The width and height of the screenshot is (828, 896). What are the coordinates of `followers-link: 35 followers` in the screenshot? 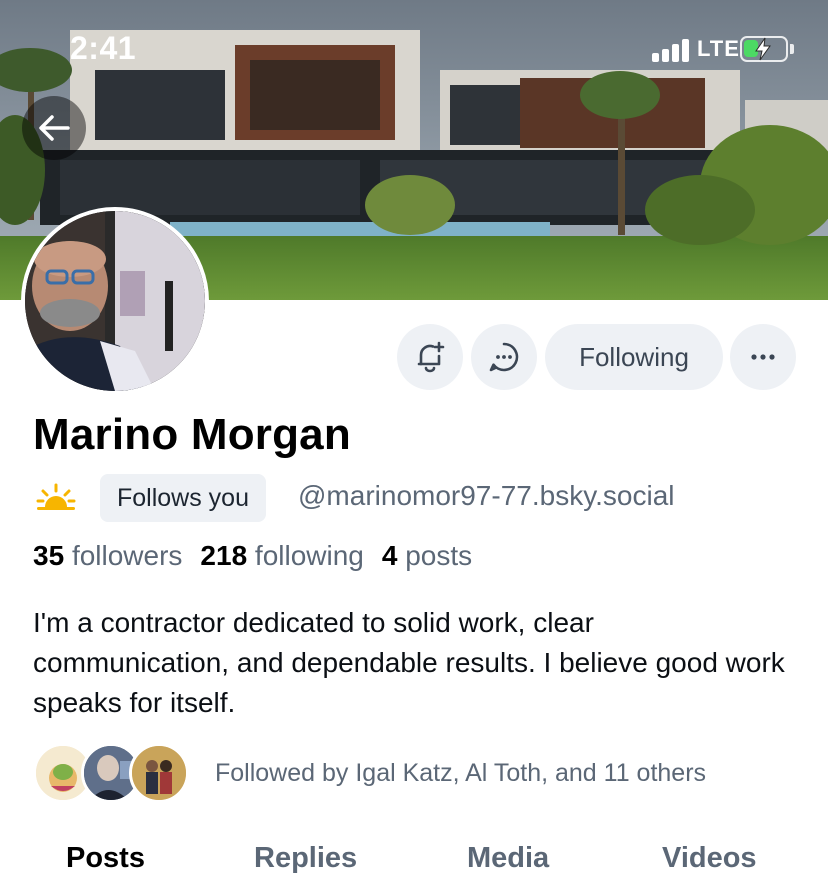 It's located at (107, 556).